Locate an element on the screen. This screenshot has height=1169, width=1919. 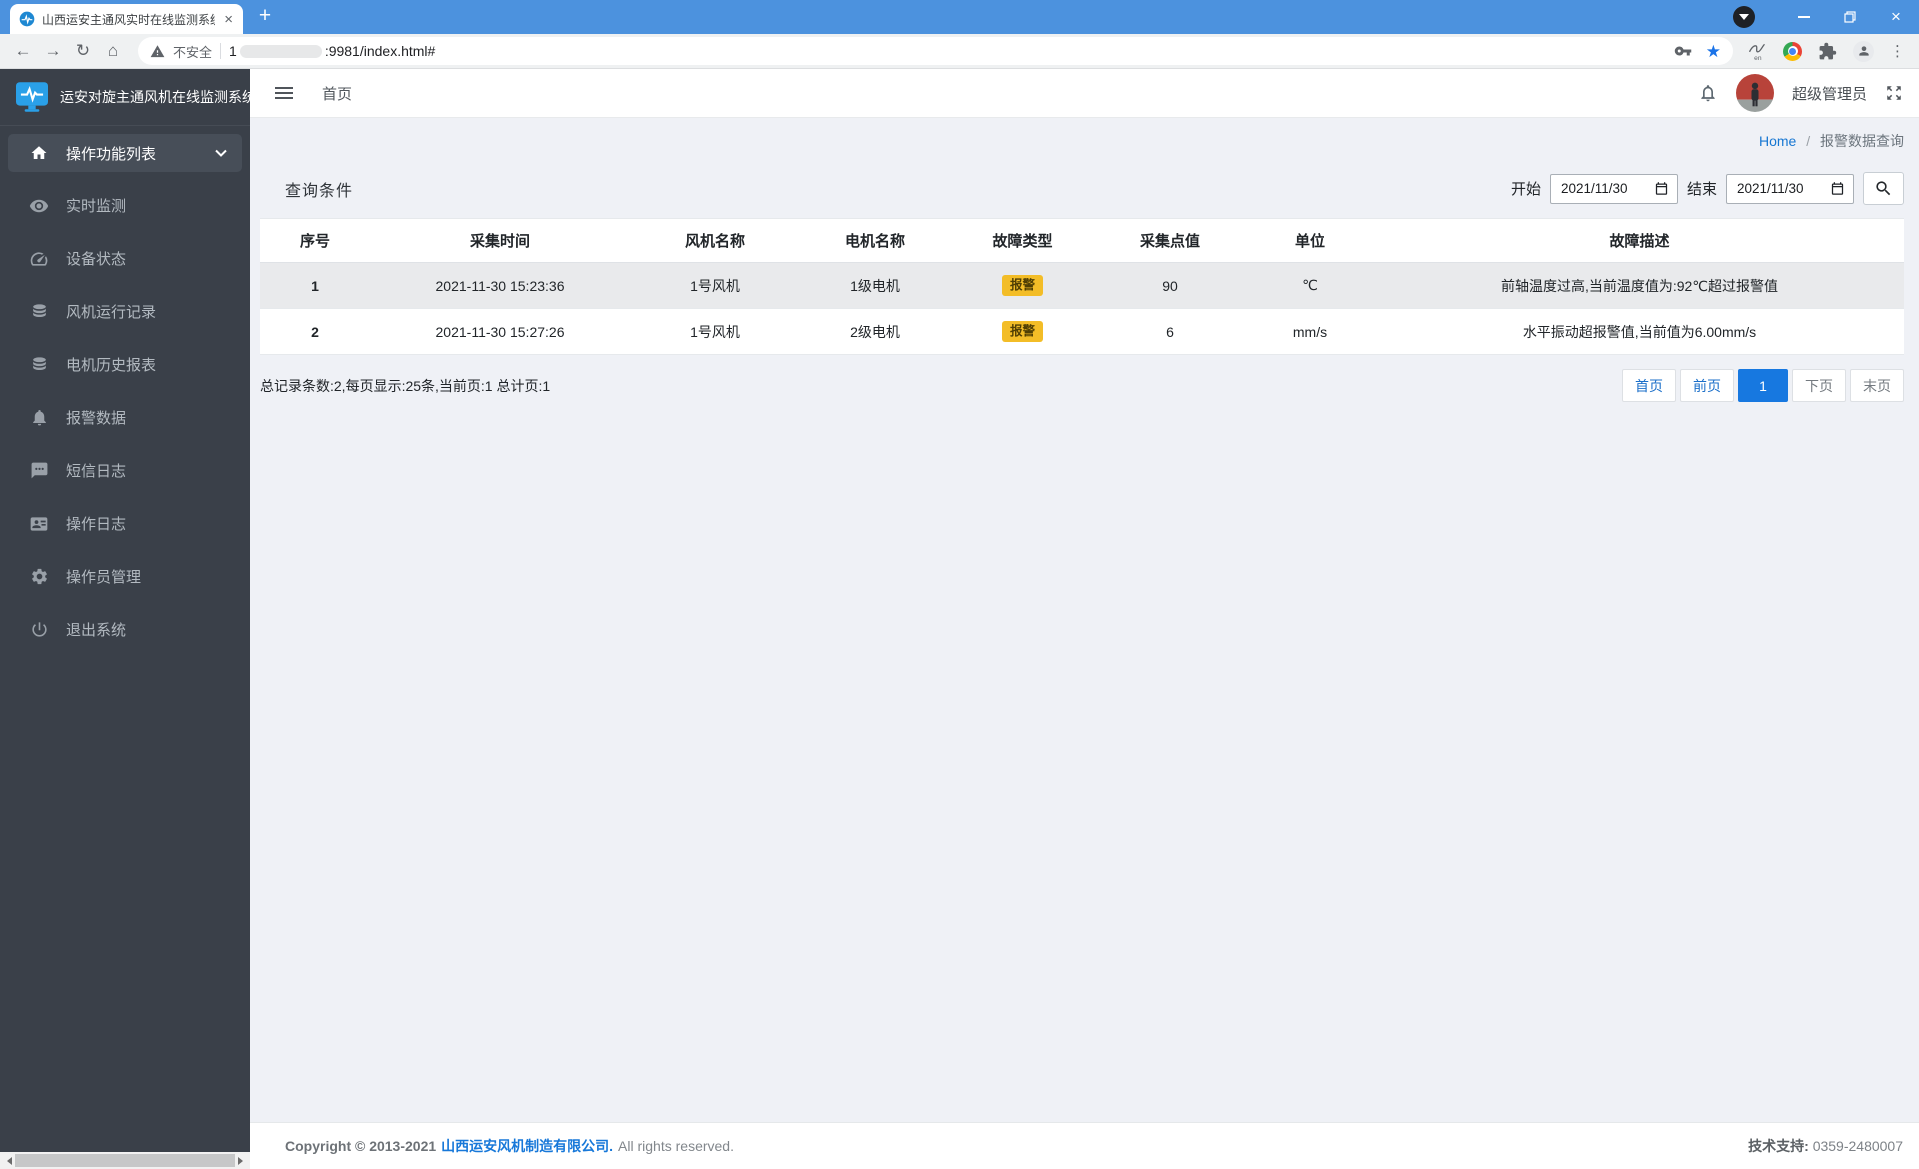
sidebar-item-motor-history-report: 电机历史报表 is located at coordinates (125, 364).